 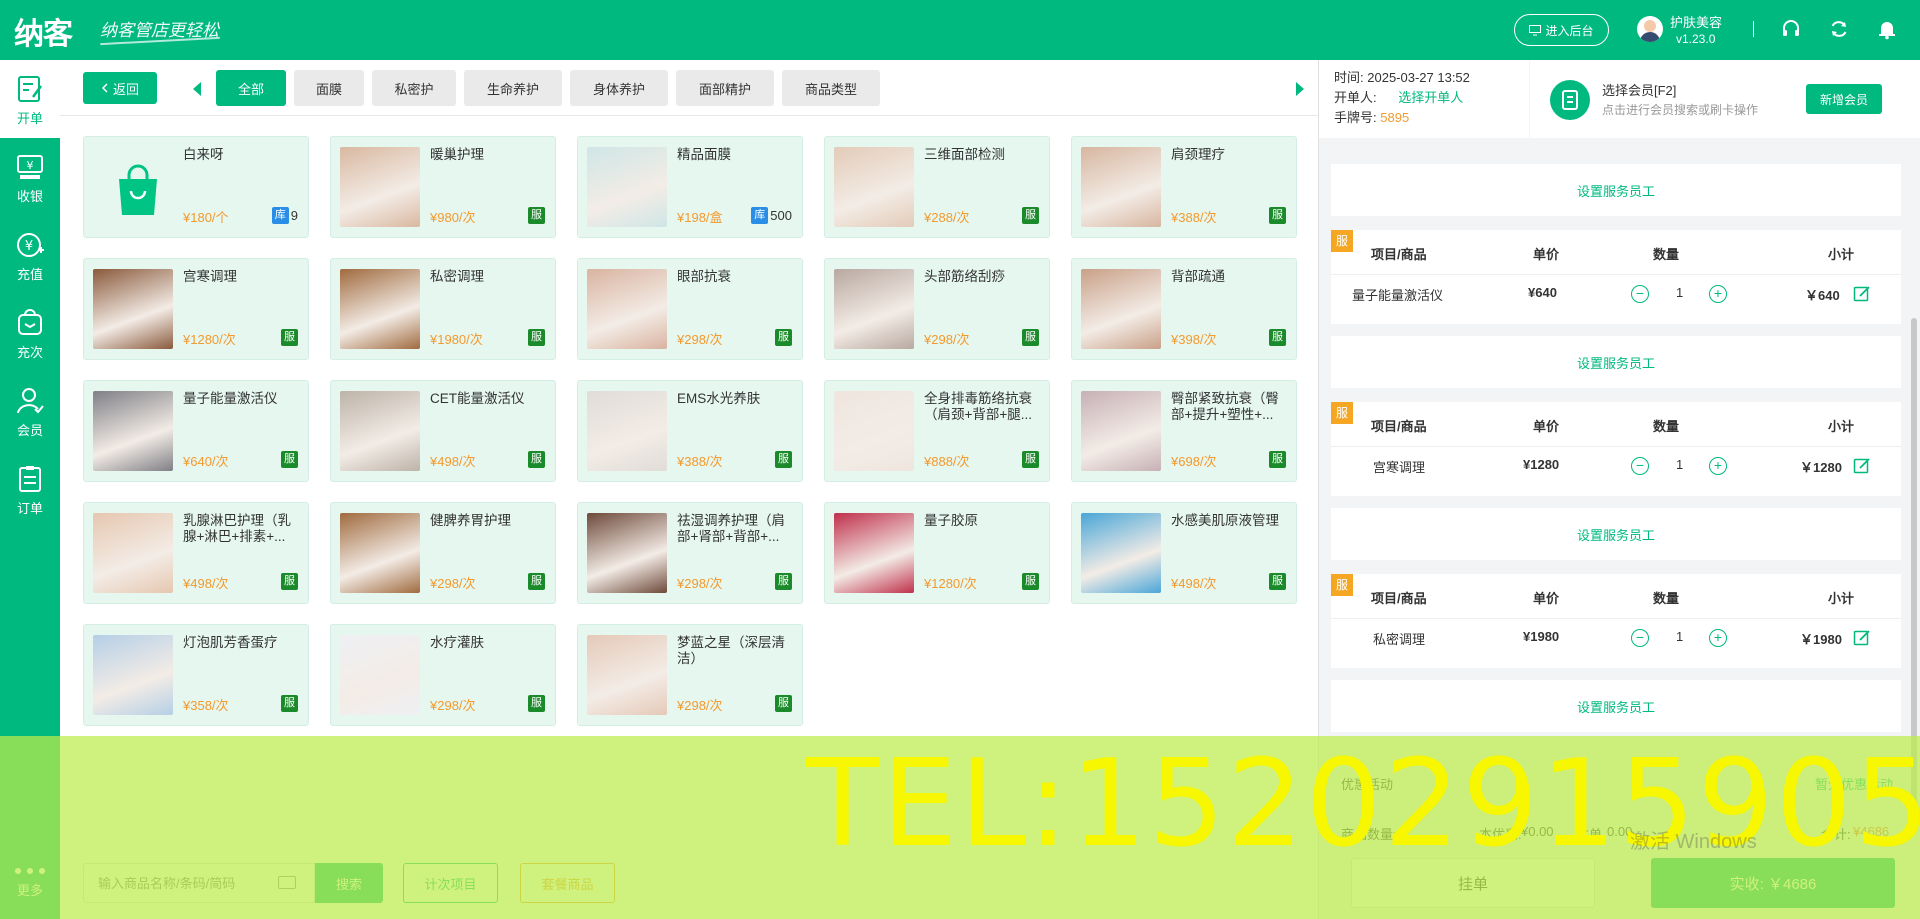 I want to click on sidebar-item-open-order: 开单, so click(x=30, y=99).